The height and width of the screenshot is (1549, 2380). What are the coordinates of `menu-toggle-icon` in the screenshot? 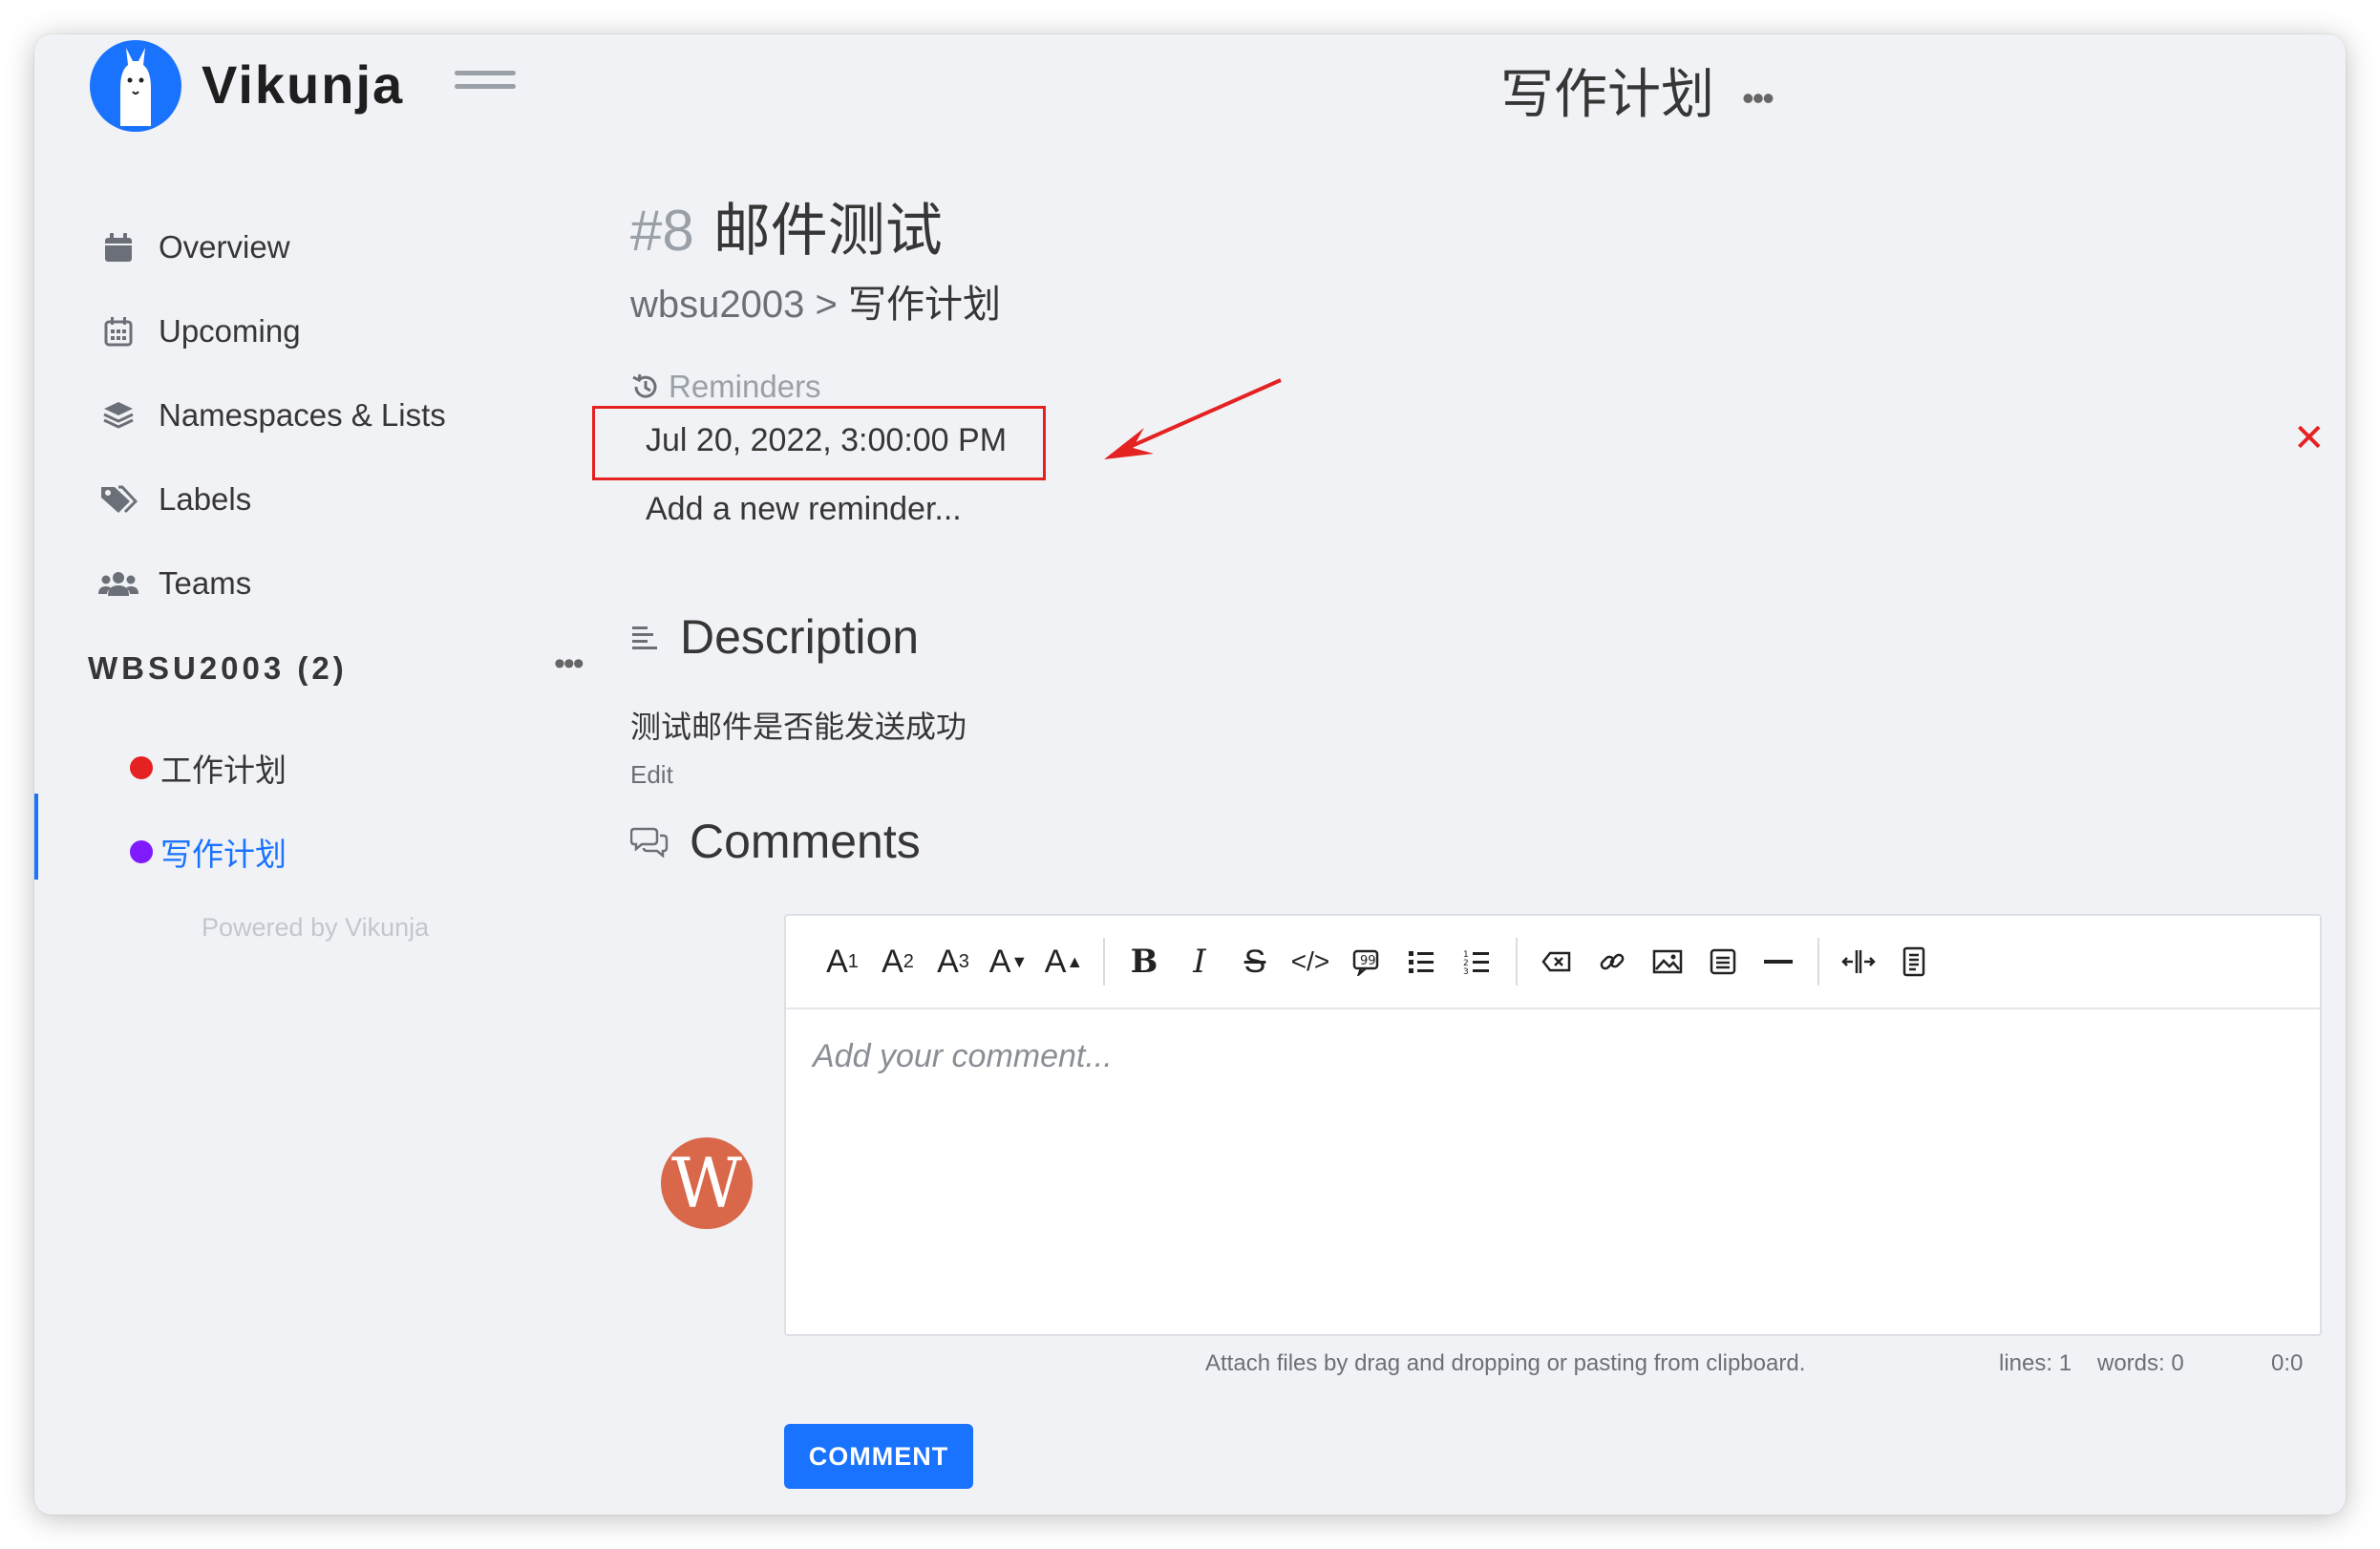 It's located at (485, 90).